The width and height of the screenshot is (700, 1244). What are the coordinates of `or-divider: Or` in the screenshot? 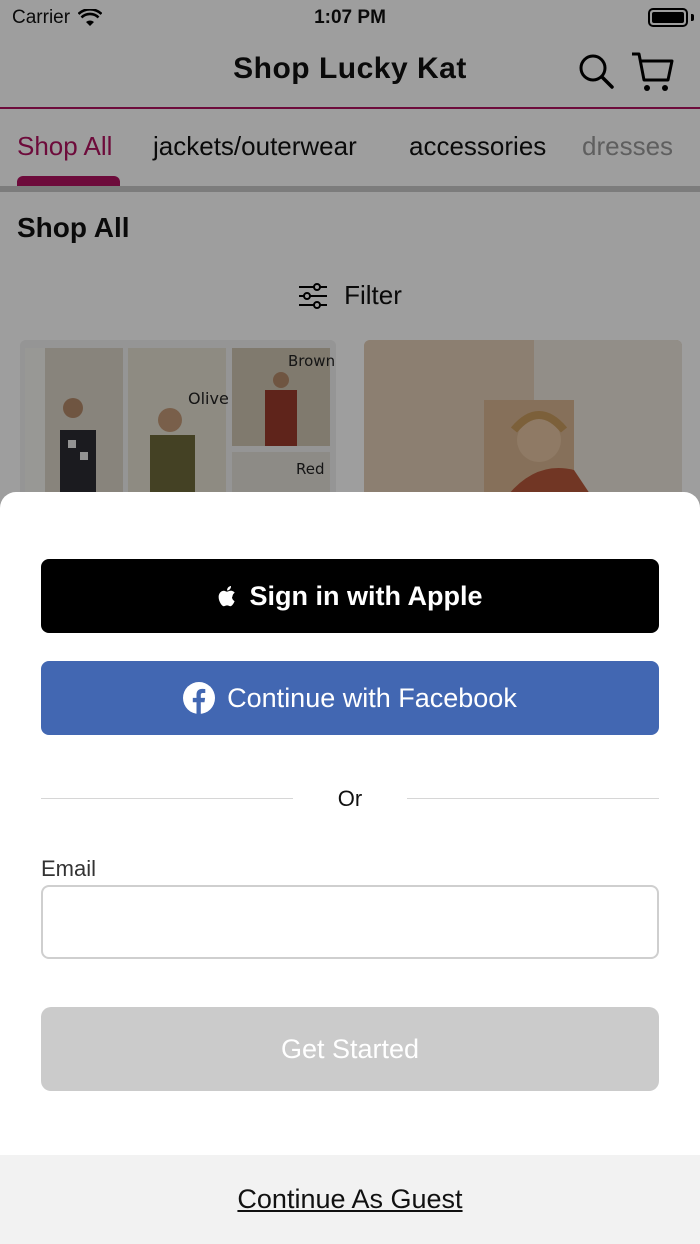 It's located at (350, 798).